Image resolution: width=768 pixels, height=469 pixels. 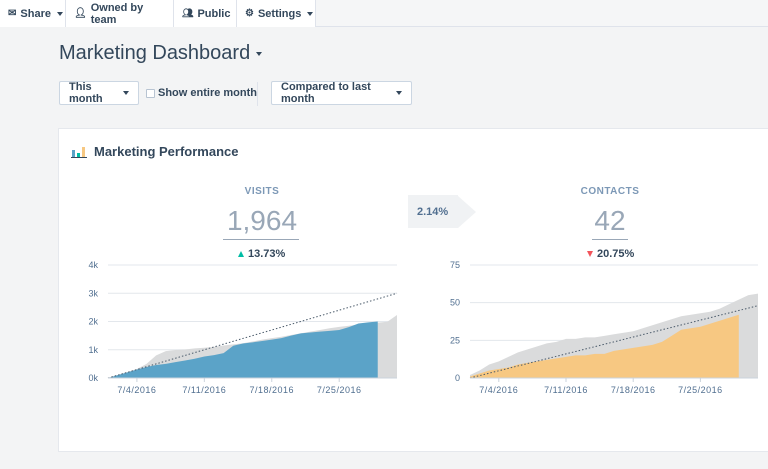 What do you see at coordinates (12, 13) in the screenshot?
I see `envelope-icon: ✉` at bounding box center [12, 13].